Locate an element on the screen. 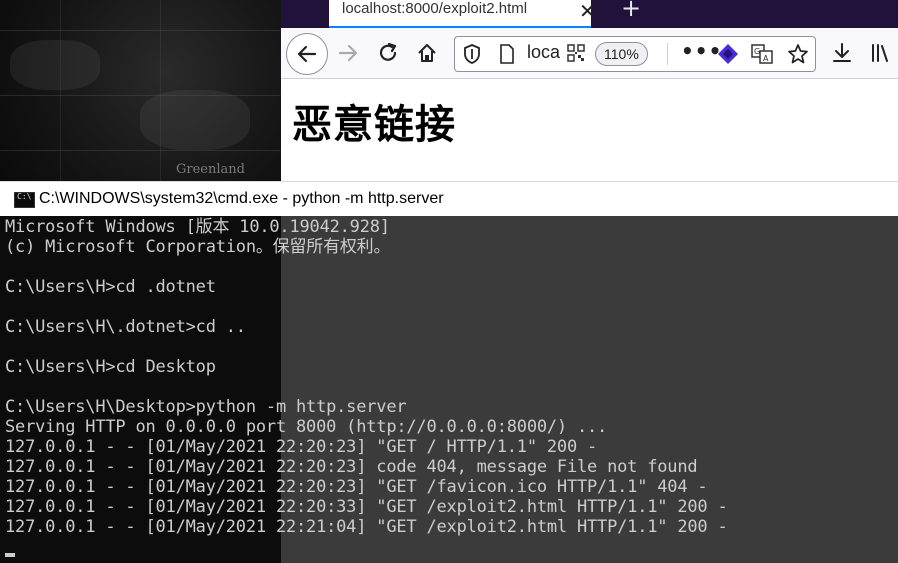 The height and width of the screenshot is (563, 898). forward-arrow-icon is located at coordinates (348, 53).